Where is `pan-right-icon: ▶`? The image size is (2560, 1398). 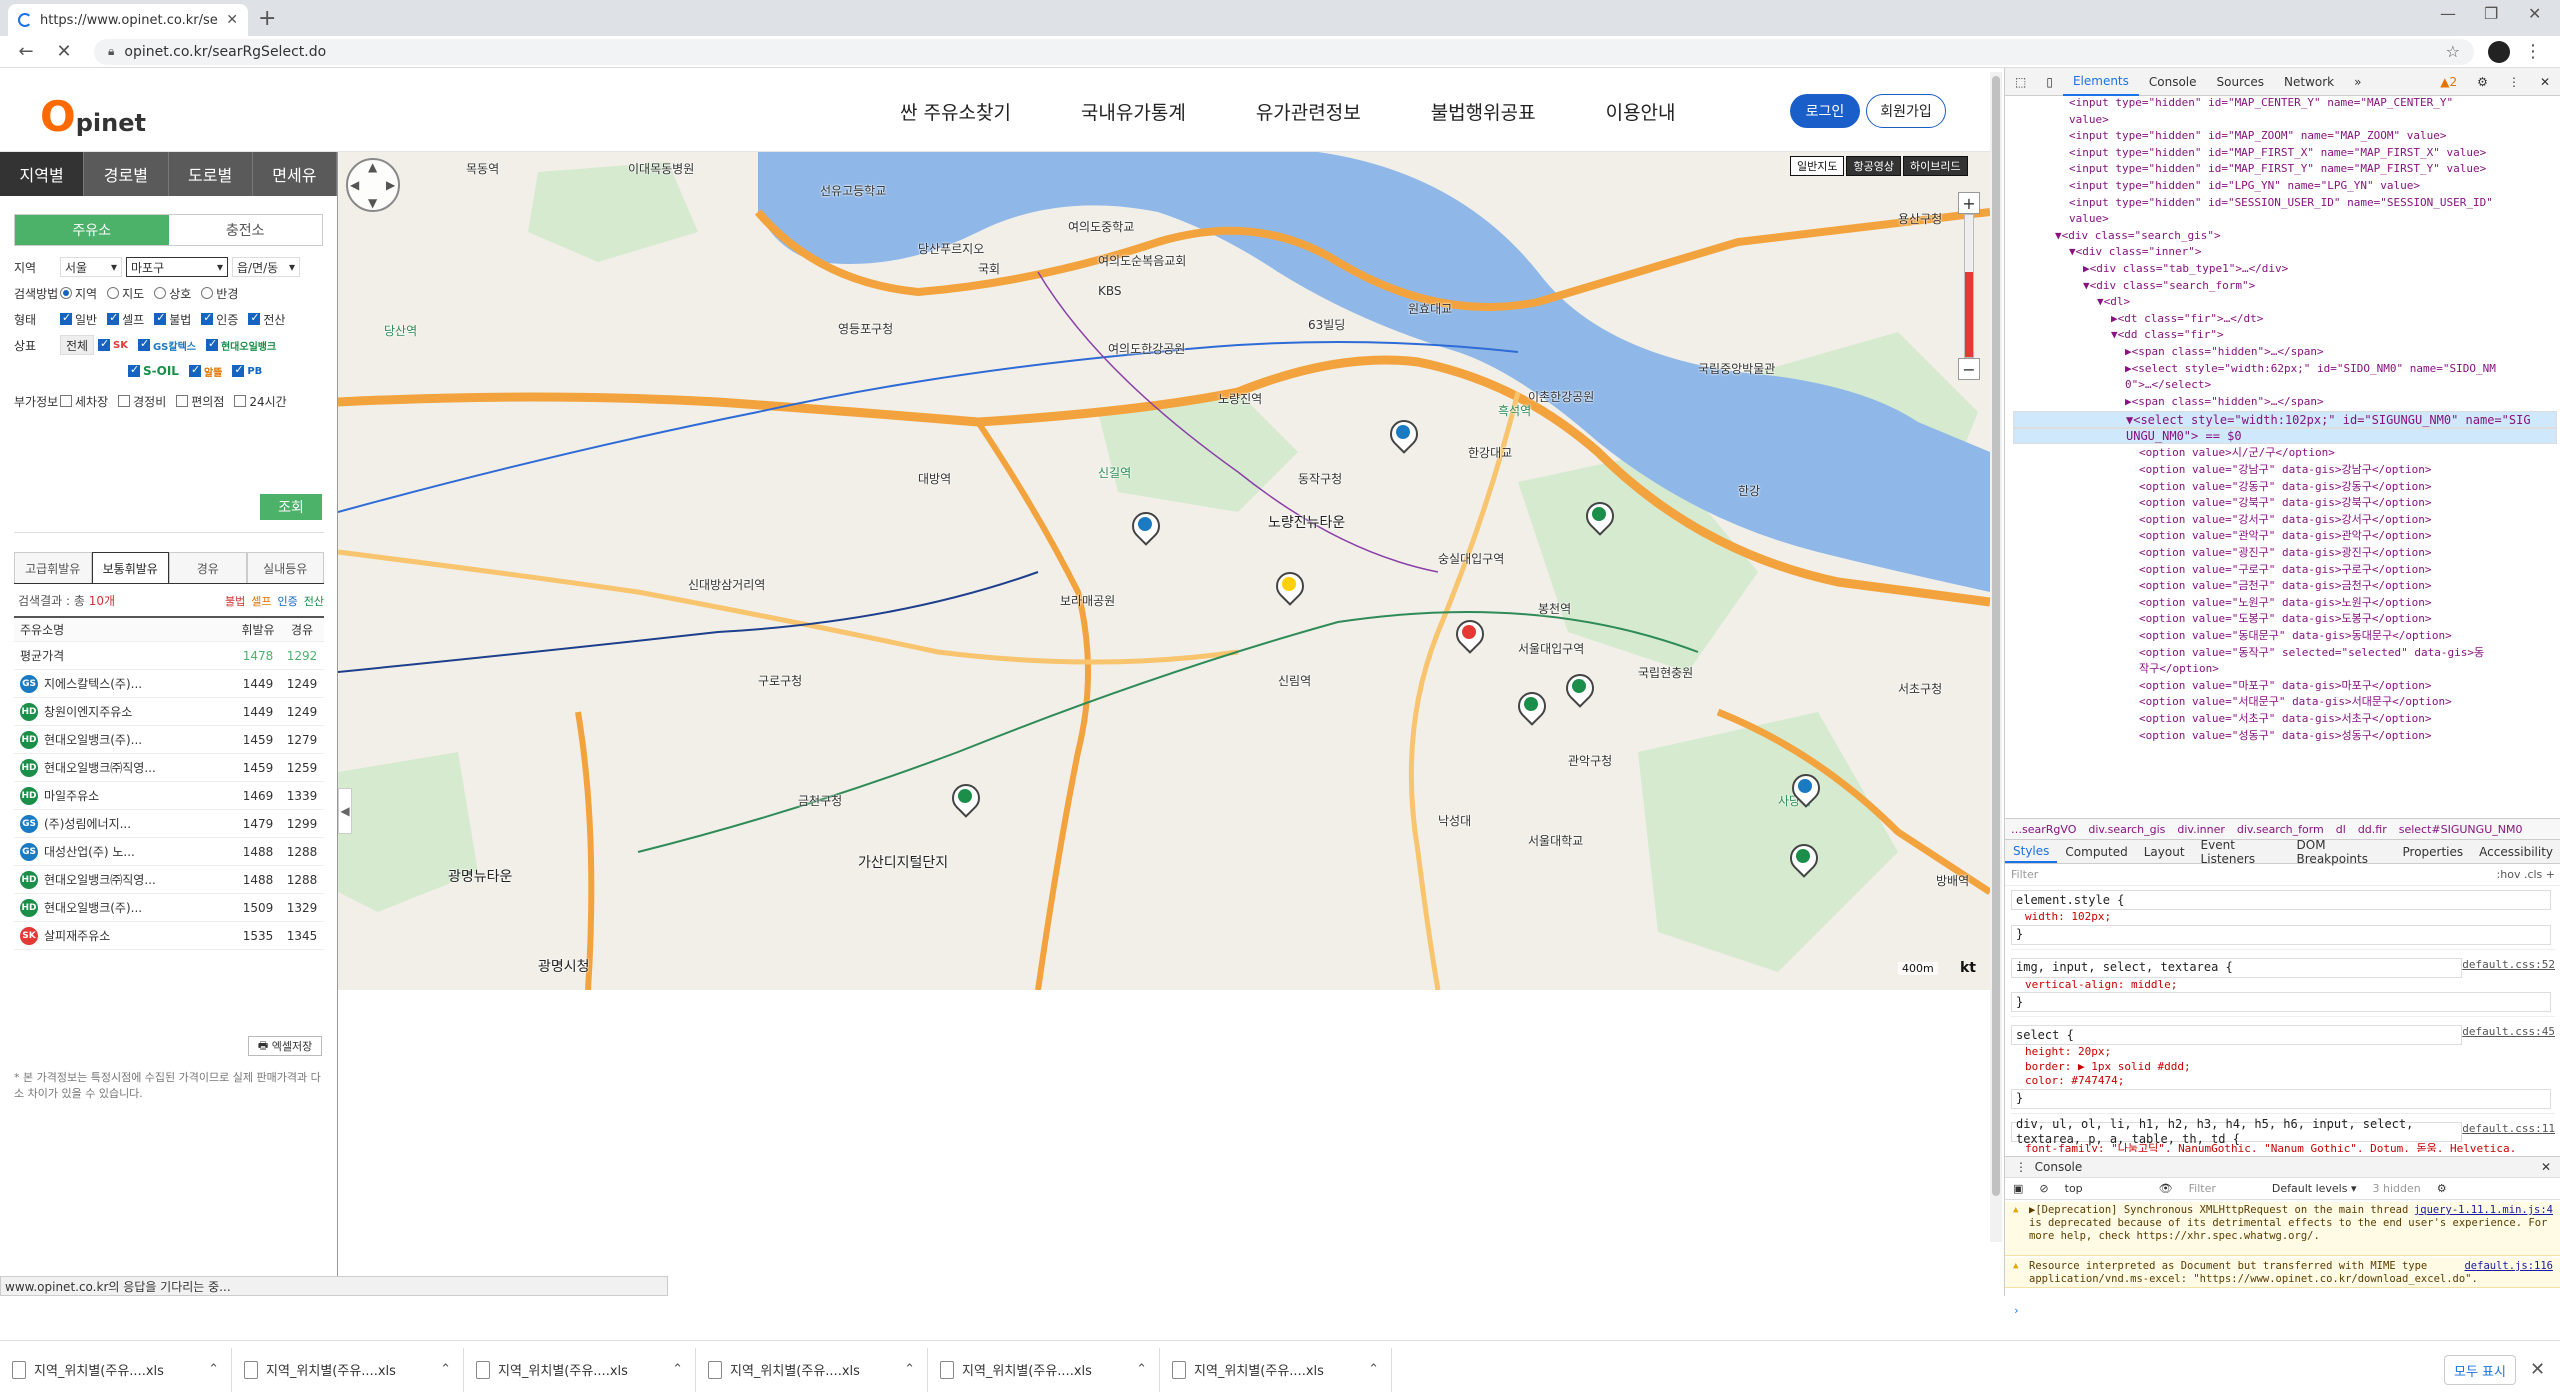
pan-right-icon: ▶ is located at coordinates (390, 185).